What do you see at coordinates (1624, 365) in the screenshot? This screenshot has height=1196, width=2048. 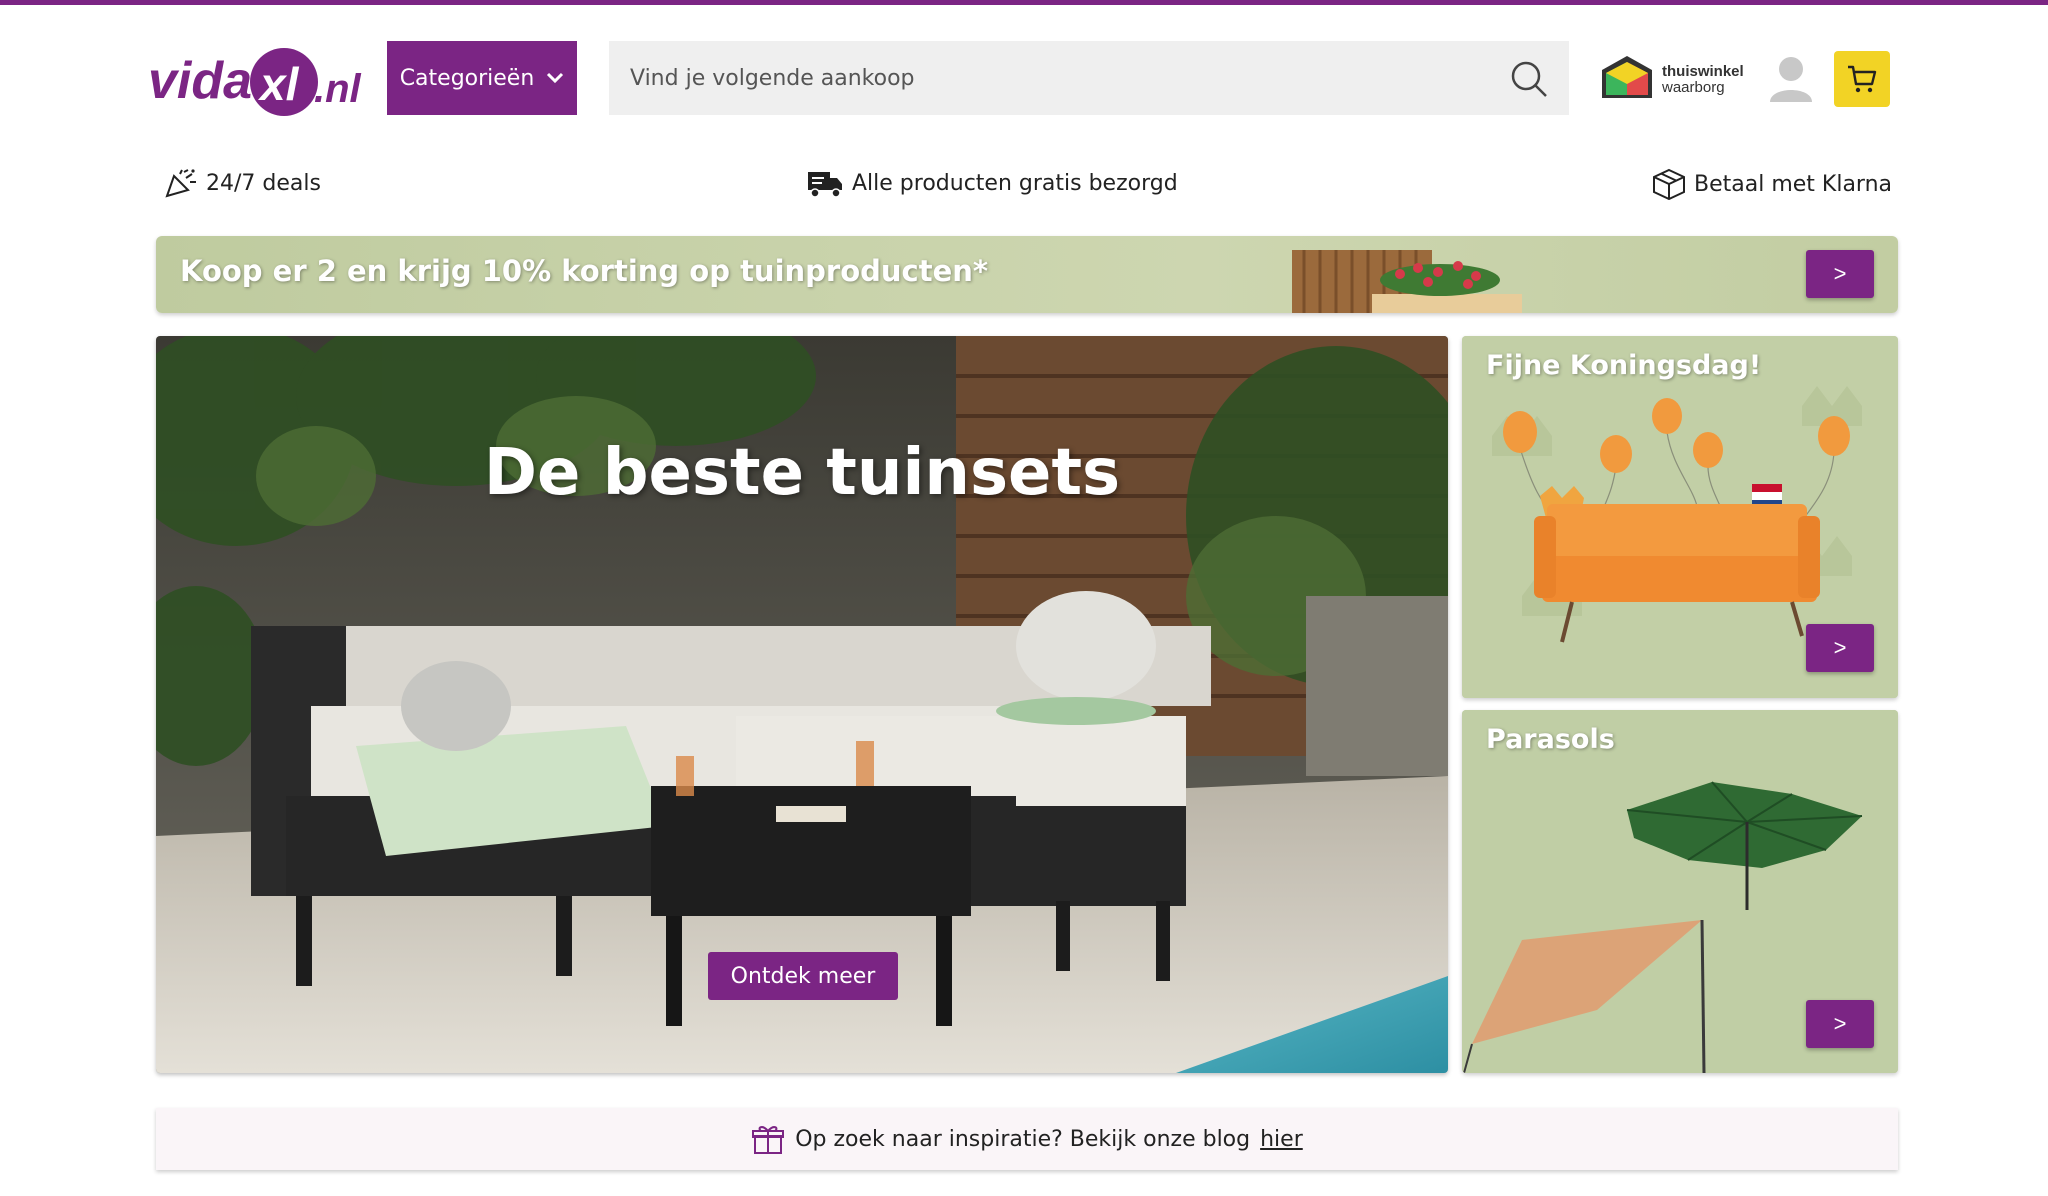 I see `tile-title: Fijne Koningsdag!` at bounding box center [1624, 365].